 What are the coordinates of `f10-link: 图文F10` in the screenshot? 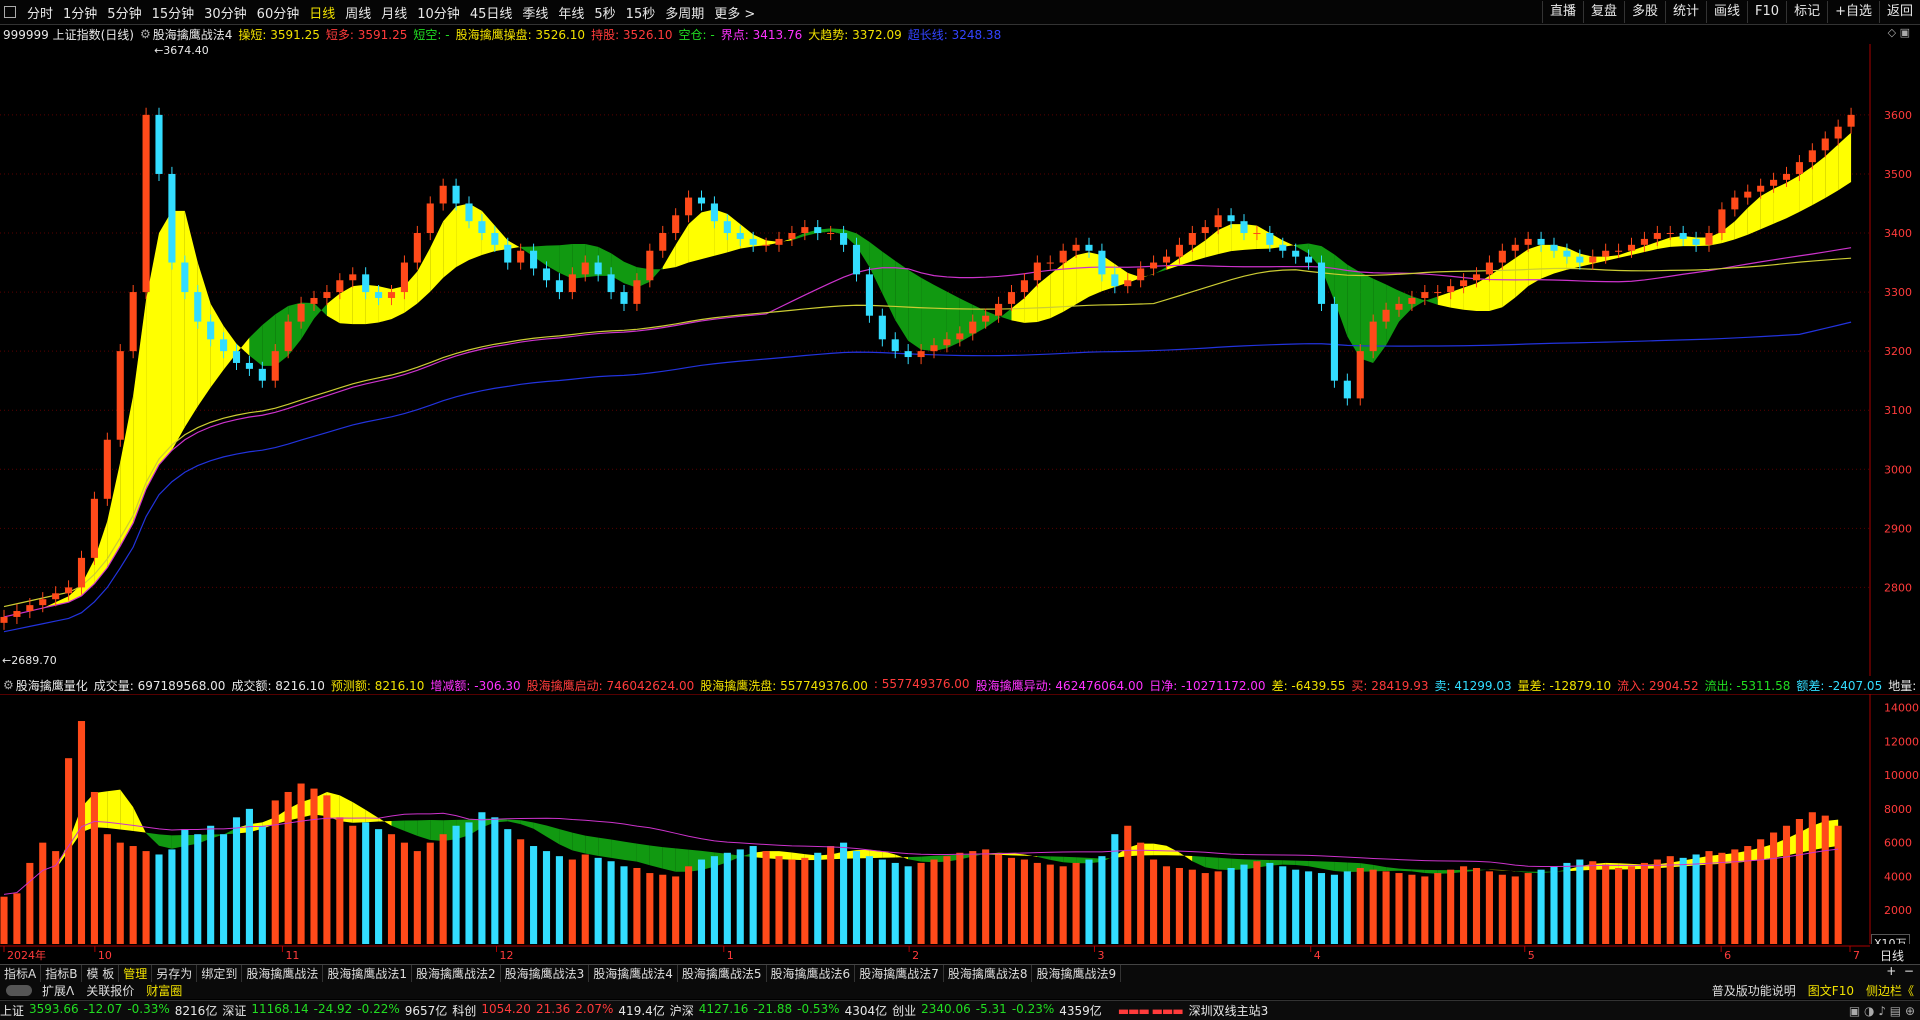 It's located at (1831, 990).